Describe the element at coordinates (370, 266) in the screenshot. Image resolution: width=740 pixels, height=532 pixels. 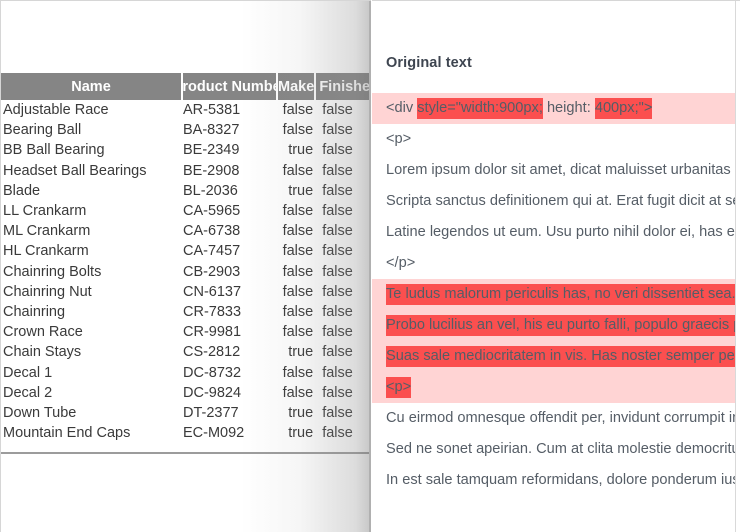
I see `panel-divider` at that location.